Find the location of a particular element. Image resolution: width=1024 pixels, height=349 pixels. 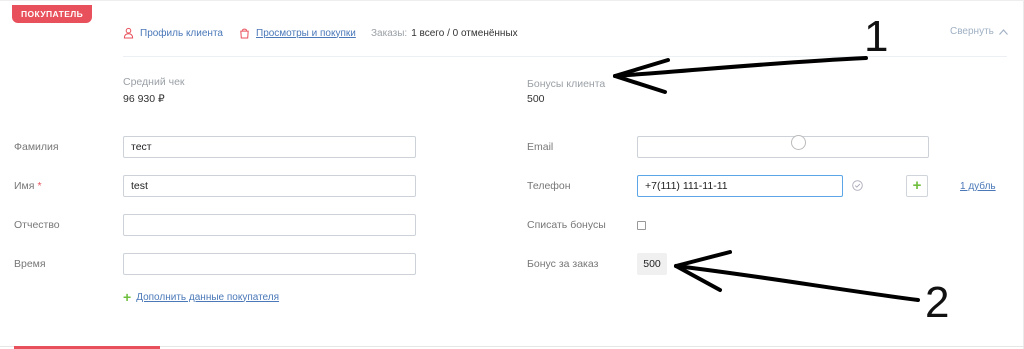

email-label: Email is located at coordinates (540, 147).